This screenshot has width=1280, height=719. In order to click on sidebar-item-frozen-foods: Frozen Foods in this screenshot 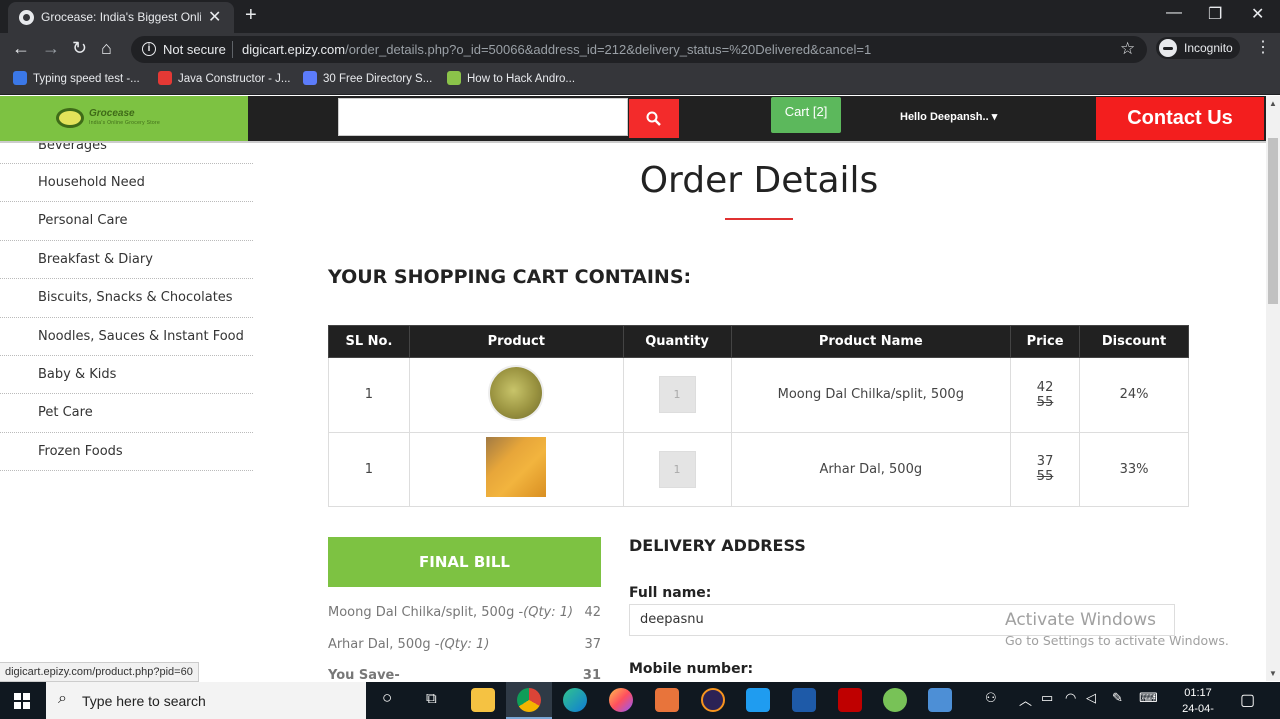, I will do `click(126, 452)`.